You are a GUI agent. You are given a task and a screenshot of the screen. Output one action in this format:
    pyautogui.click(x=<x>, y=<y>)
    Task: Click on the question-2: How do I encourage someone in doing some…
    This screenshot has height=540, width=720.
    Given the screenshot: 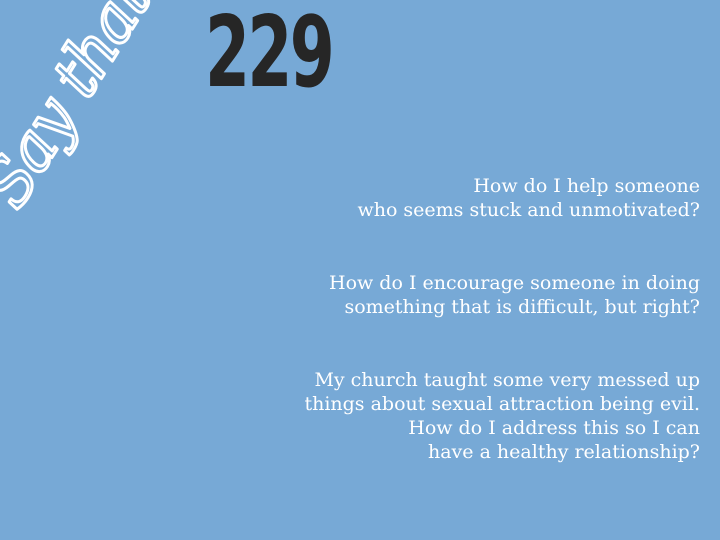 What is the action you would take?
    pyautogui.click(x=485, y=295)
    